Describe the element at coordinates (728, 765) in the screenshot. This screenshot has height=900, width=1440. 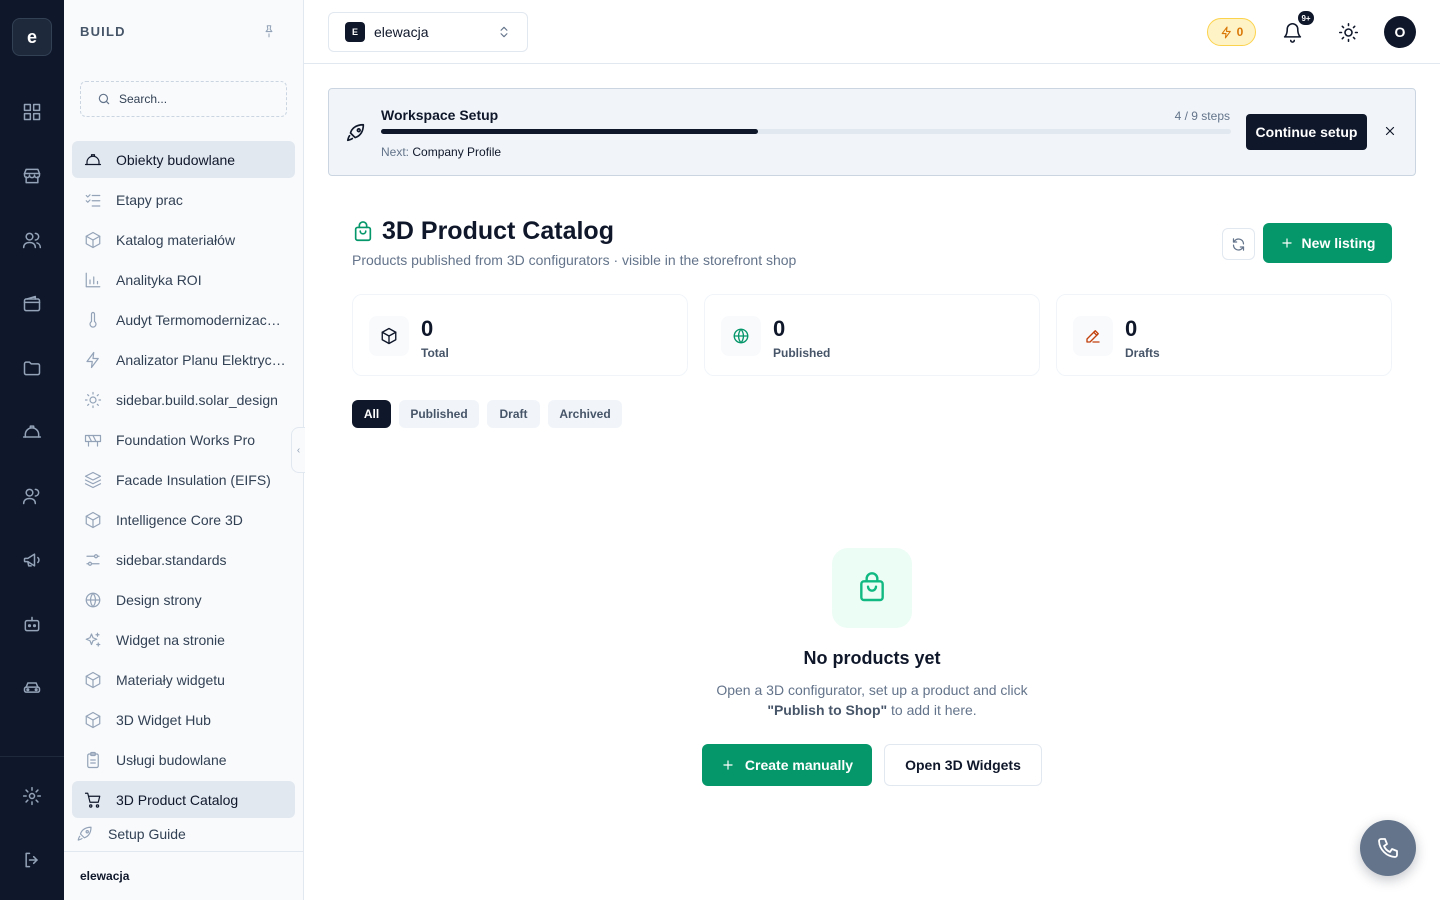
I see `plus-icon` at that location.